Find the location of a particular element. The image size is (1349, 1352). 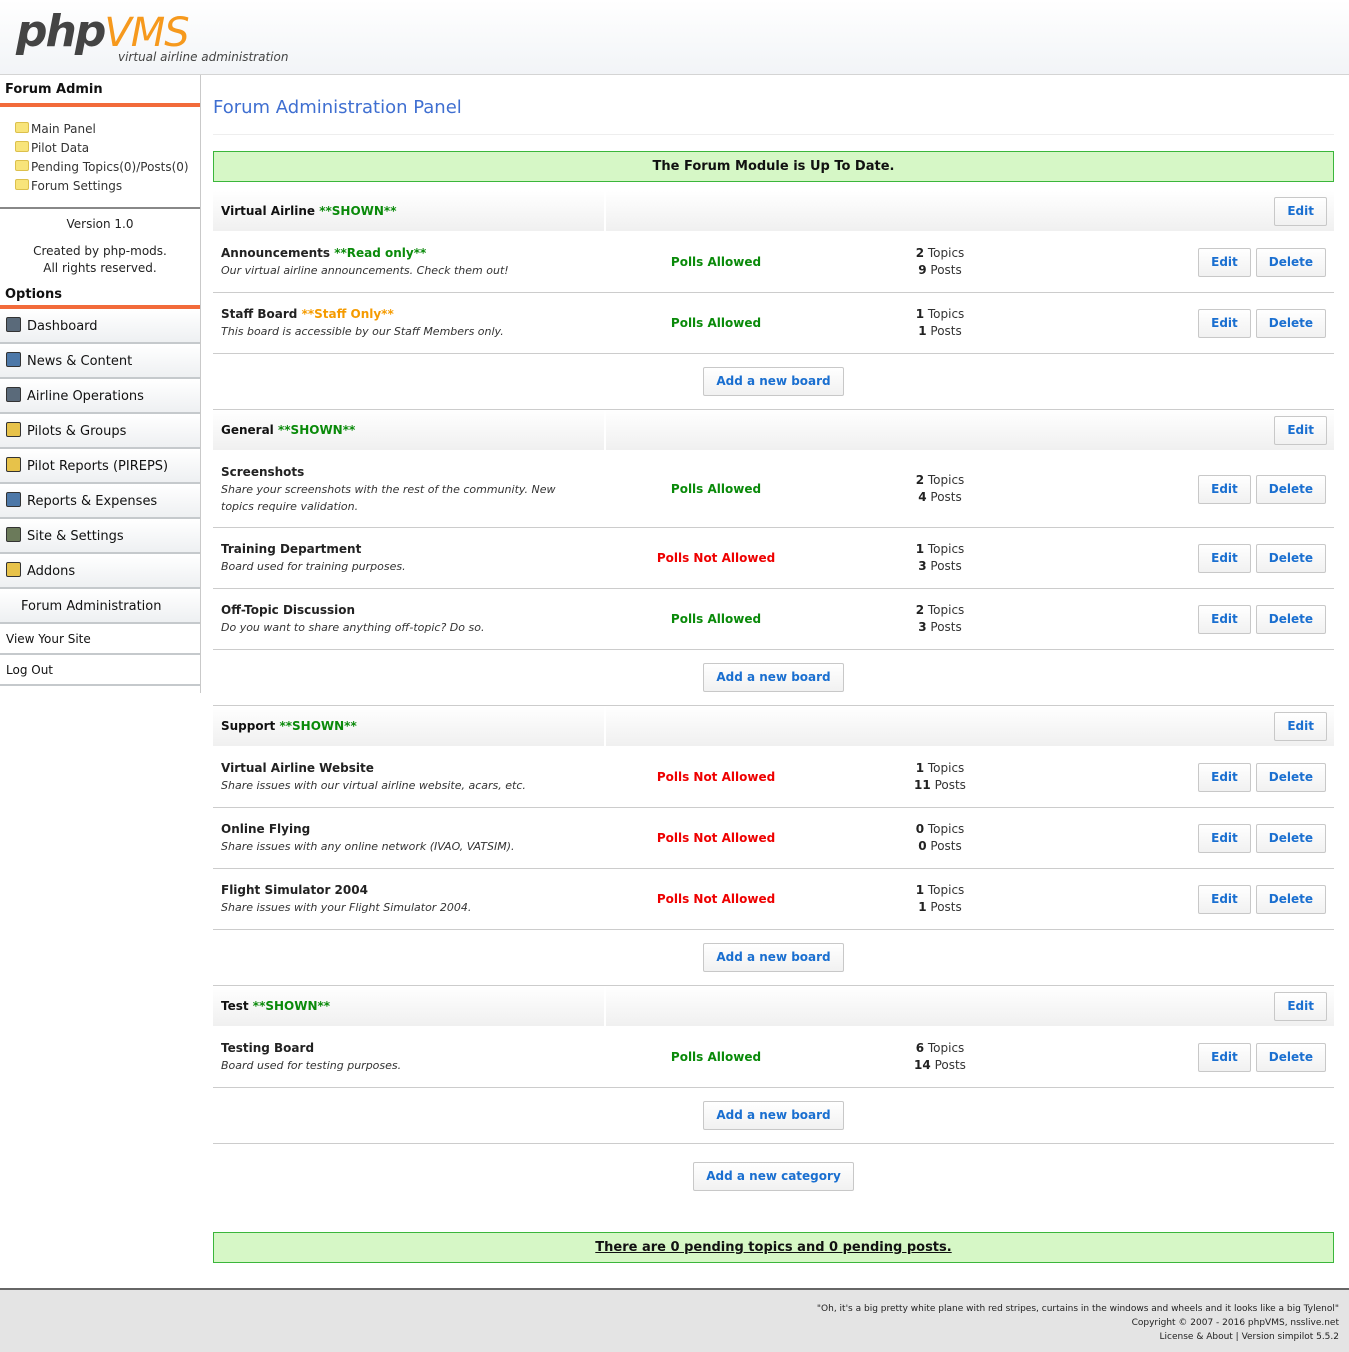

board-title: Testing Board is located at coordinates (408, 1048).